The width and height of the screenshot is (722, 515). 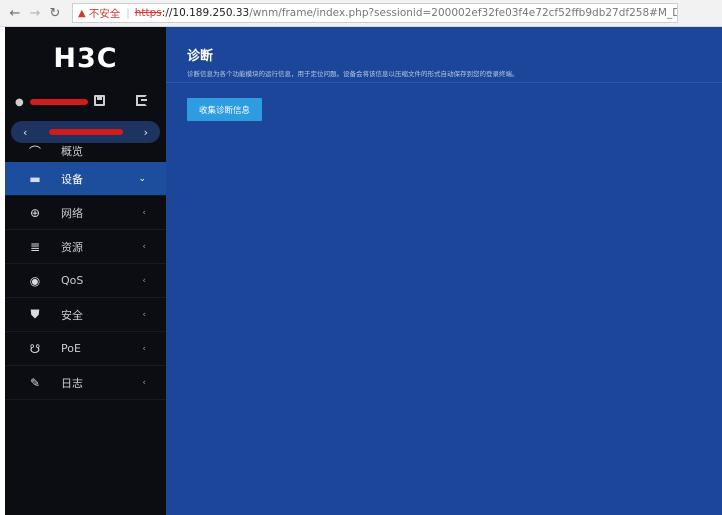 What do you see at coordinates (148, 13) in the screenshot?
I see `url-scheme: https` at bounding box center [148, 13].